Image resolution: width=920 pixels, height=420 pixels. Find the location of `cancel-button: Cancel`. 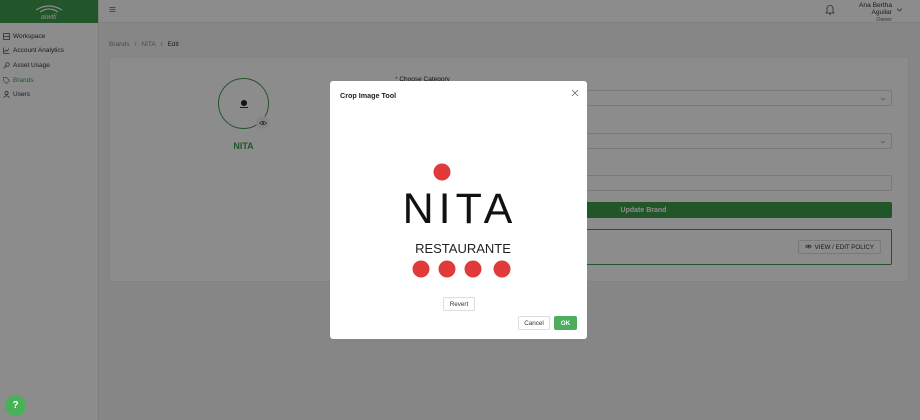

cancel-button: Cancel is located at coordinates (534, 323).